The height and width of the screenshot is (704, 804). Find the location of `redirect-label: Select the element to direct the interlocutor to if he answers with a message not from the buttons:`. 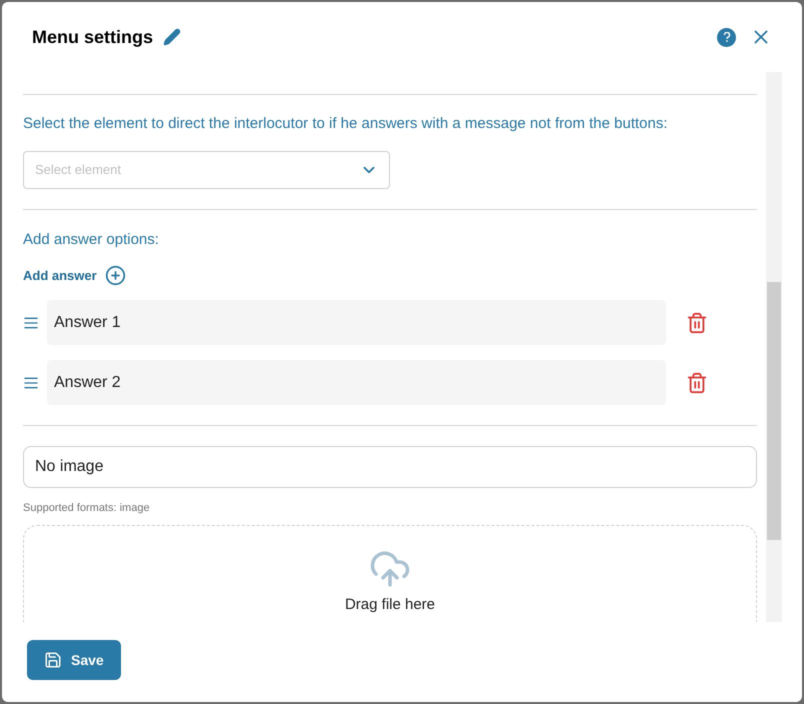

redirect-label: Select the element to direct the interlocutor to if he answers with a message not from the buttons: is located at coordinates (346, 124).